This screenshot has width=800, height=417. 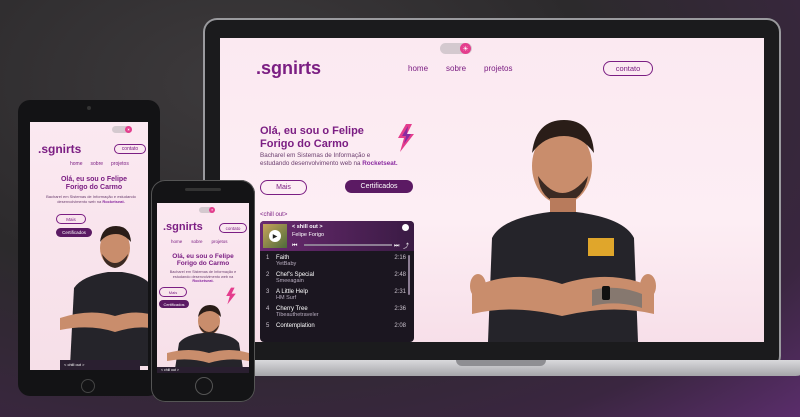 I want to click on track-number: 4, so click(x=268, y=309).